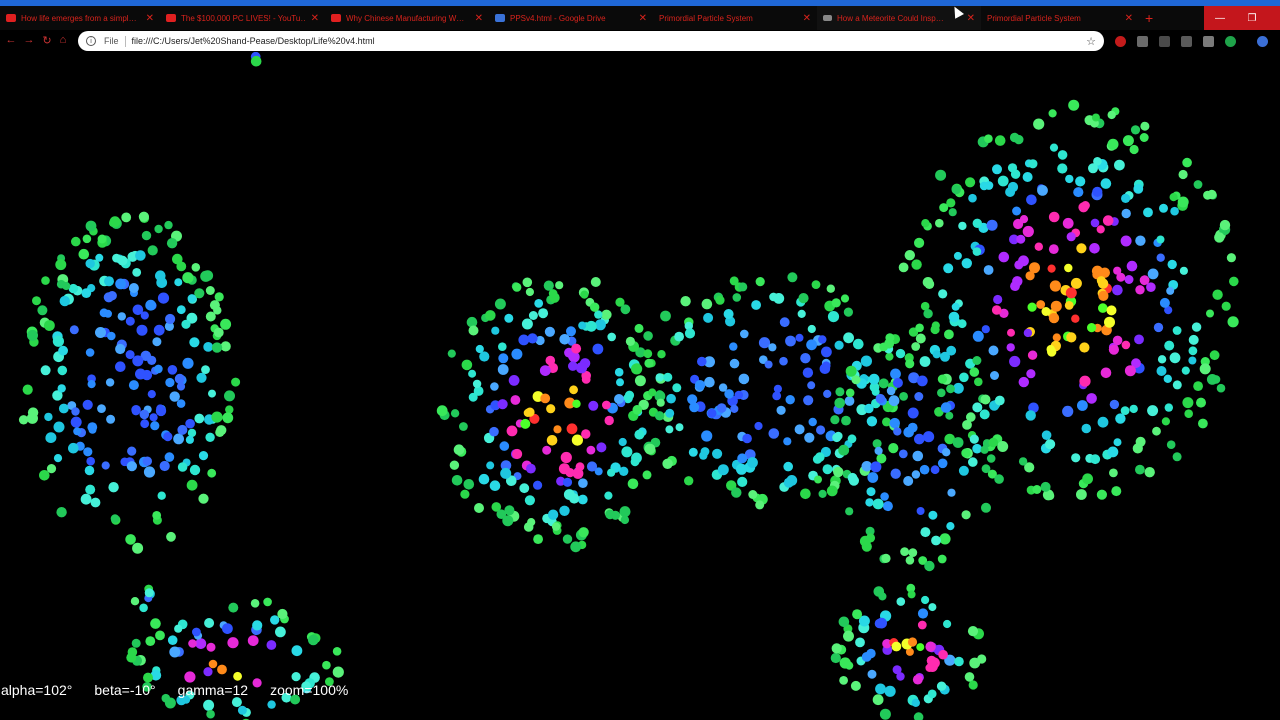 This screenshot has height=720, width=1280. What do you see at coordinates (63, 40) in the screenshot?
I see `home-icon: ⌂` at bounding box center [63, 40].